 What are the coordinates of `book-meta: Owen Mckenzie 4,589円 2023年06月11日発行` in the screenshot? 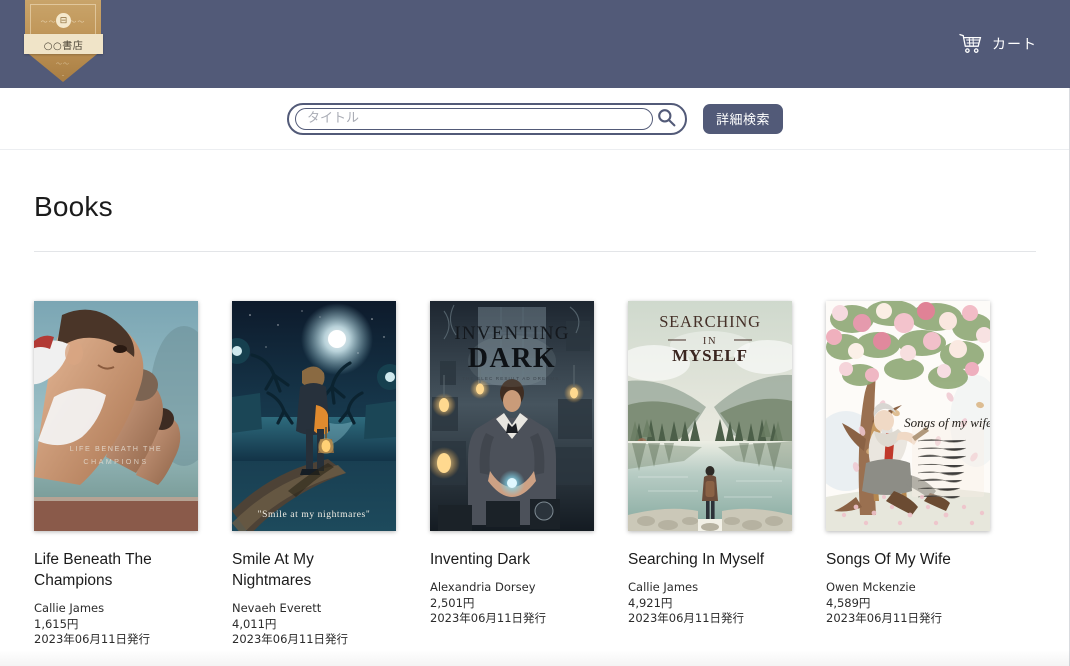 It's located at (908, 603).